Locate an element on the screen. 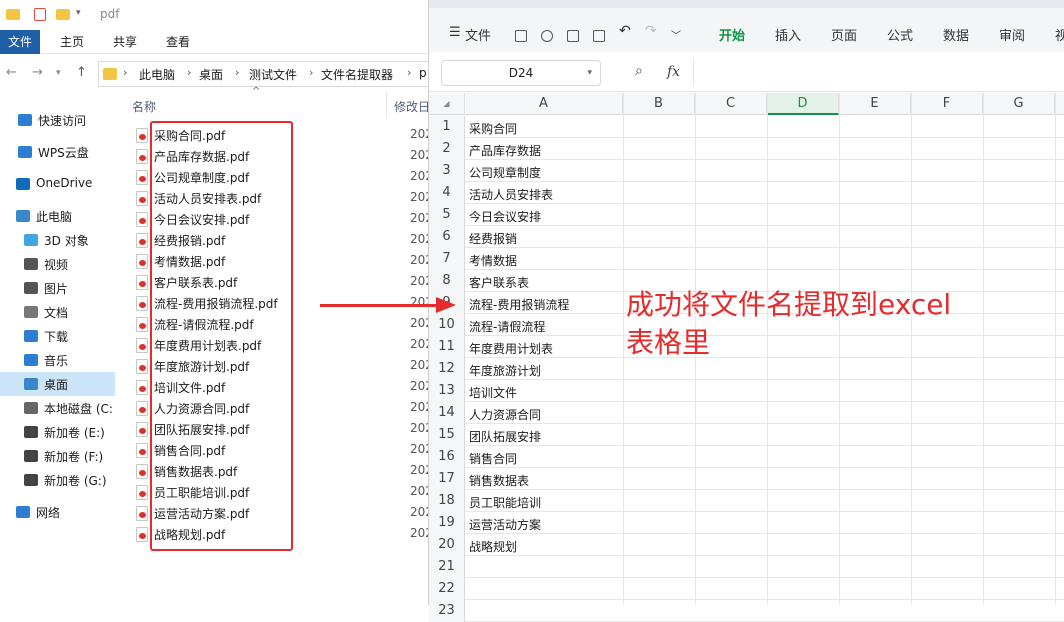 The height and width of the screenshot is (622, 1064). search-icon: ⌕ is located at coordinates (639, 71).